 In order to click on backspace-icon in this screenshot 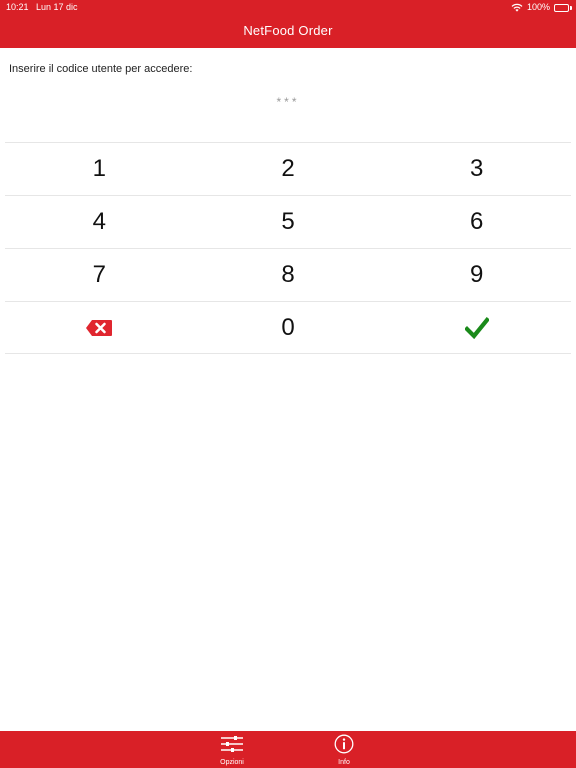, I will do `click(99, 327)`.